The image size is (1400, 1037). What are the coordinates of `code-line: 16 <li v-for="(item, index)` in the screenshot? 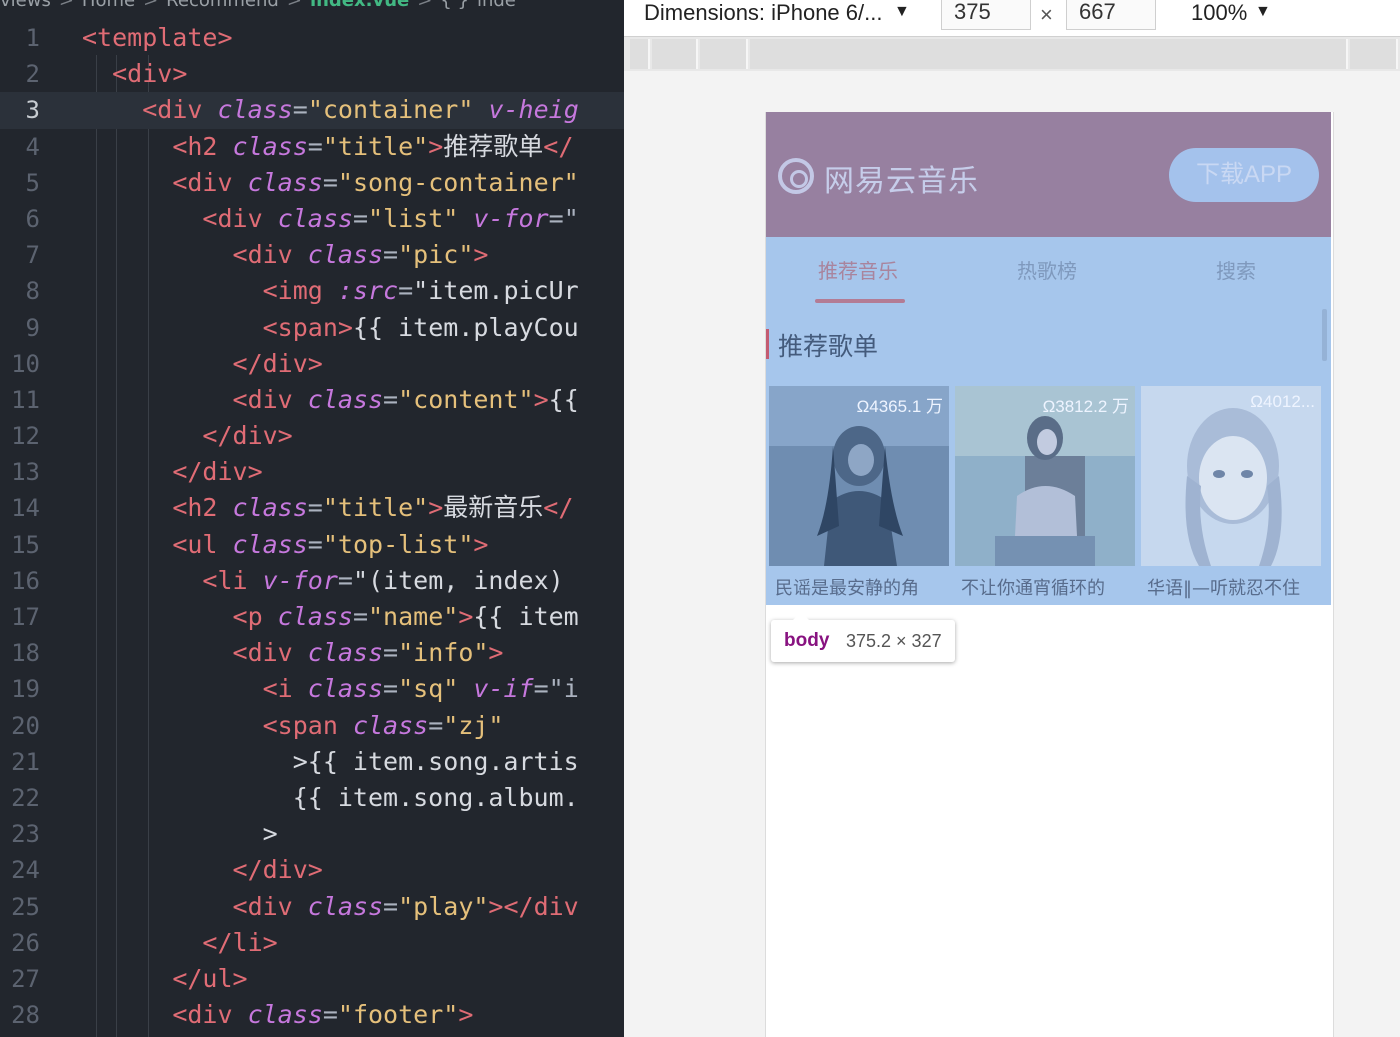 It's located at (312, 581).